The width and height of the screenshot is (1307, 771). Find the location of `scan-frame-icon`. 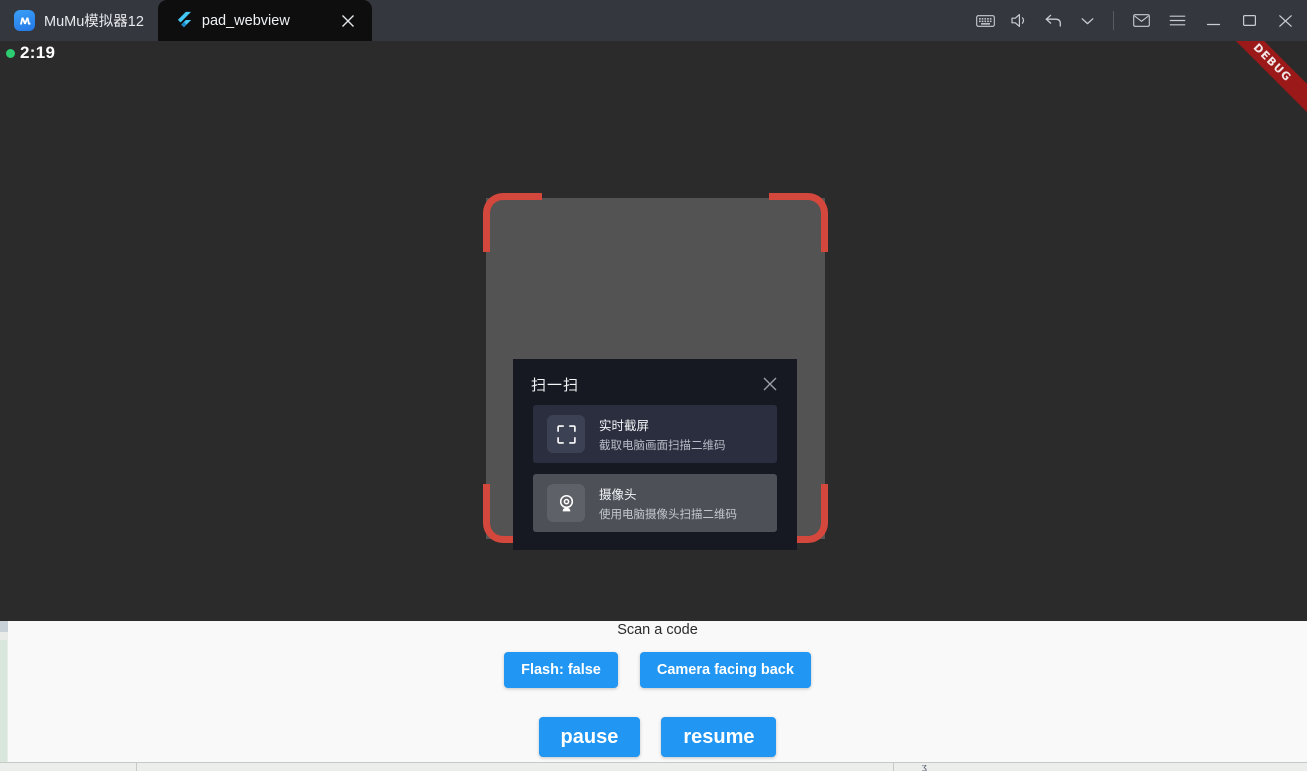

scan-frame-icon is located at coordinates (566, 434).